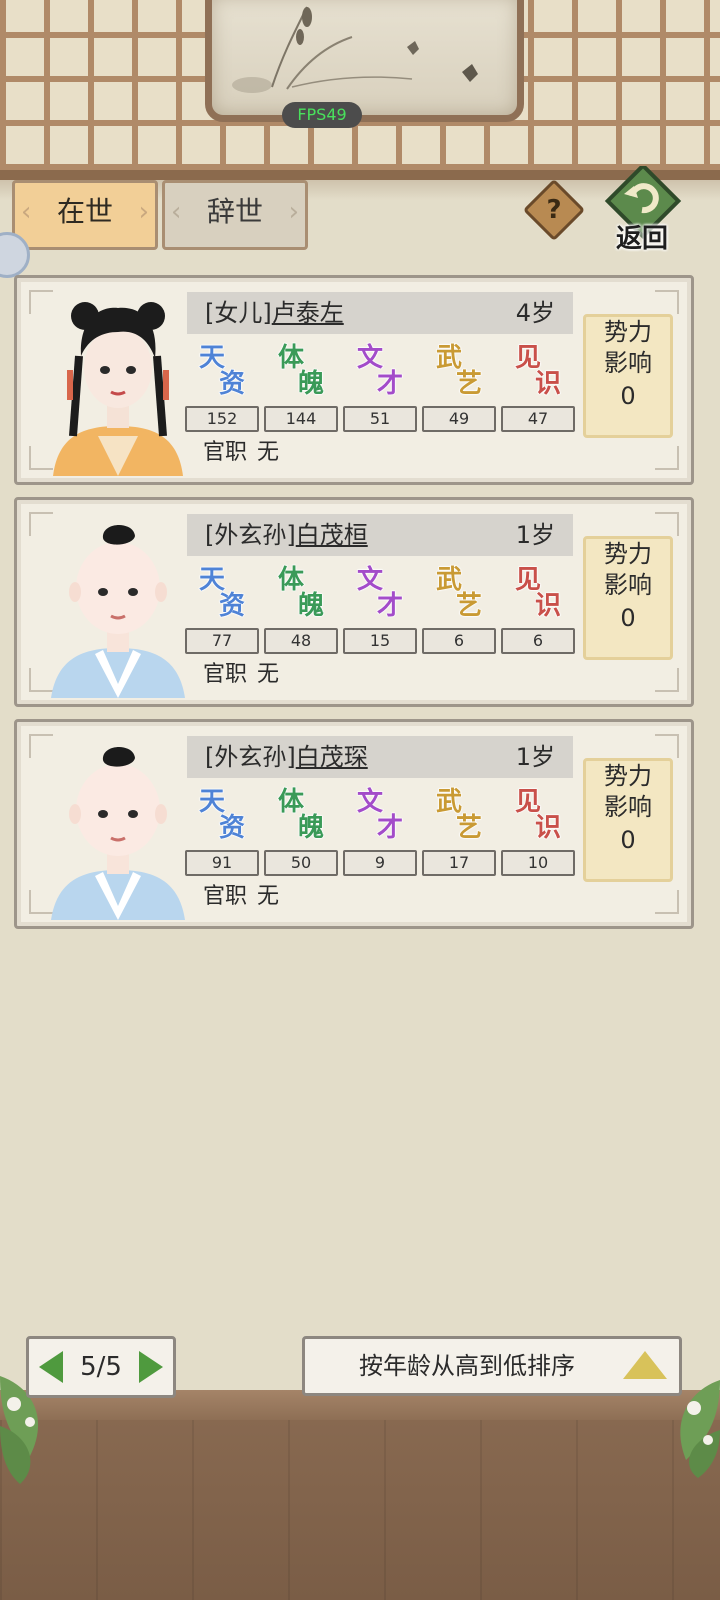 Image resolution: width=720 pixels, height=1600 pixels. Describe the element at coordinates (332, 535) in the screenshot. I see `member-name-link: 白茂桓` at that location.